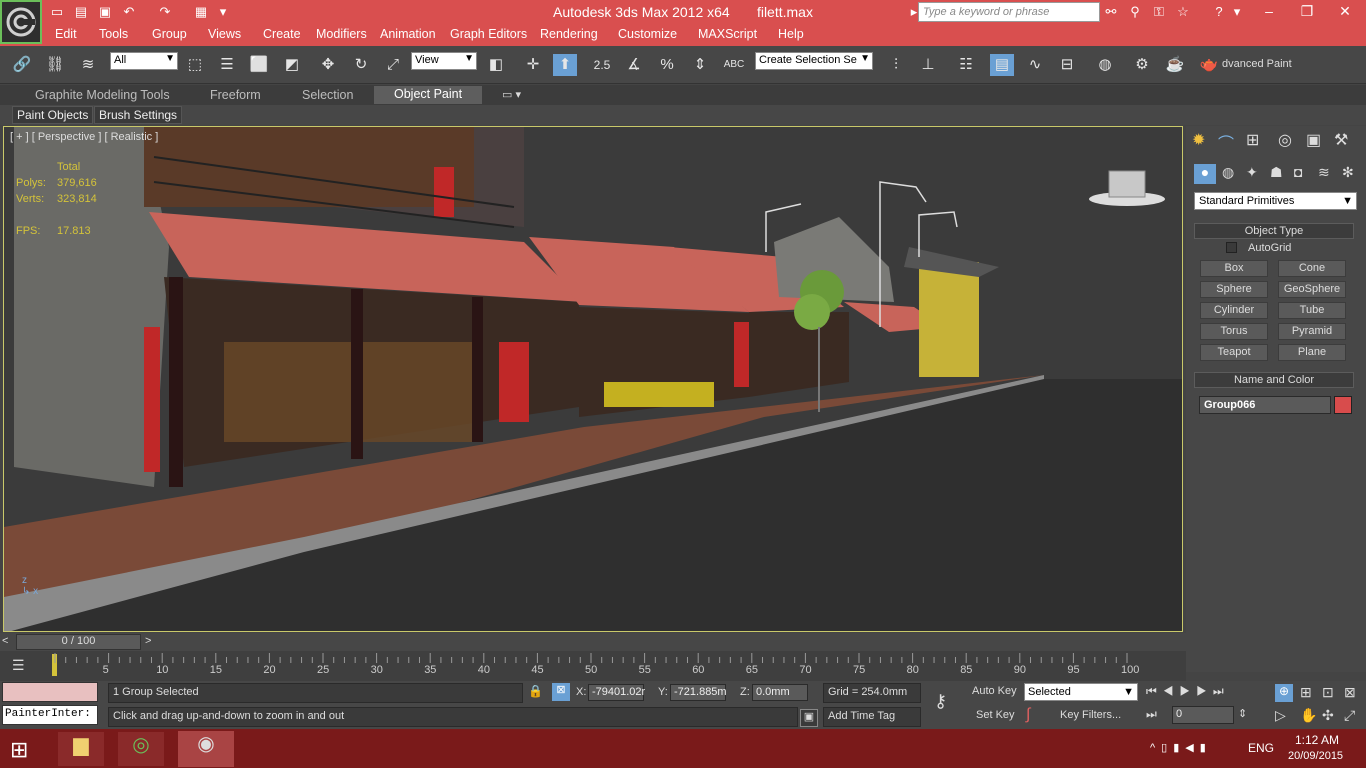 This screenshot has width=1366, height=768. I want to click on communication-center-icon: ⚲, so click(1135, 12).